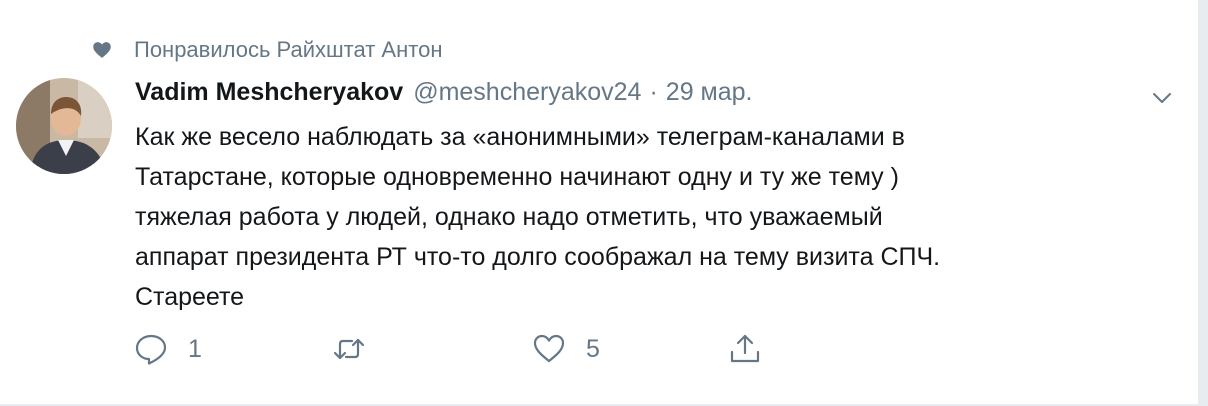 The image size is (1208, 406). Describe the element at coordinates (527, 92) in the screenshot. I see `author-handle: @meshcheryakov24` at that location.